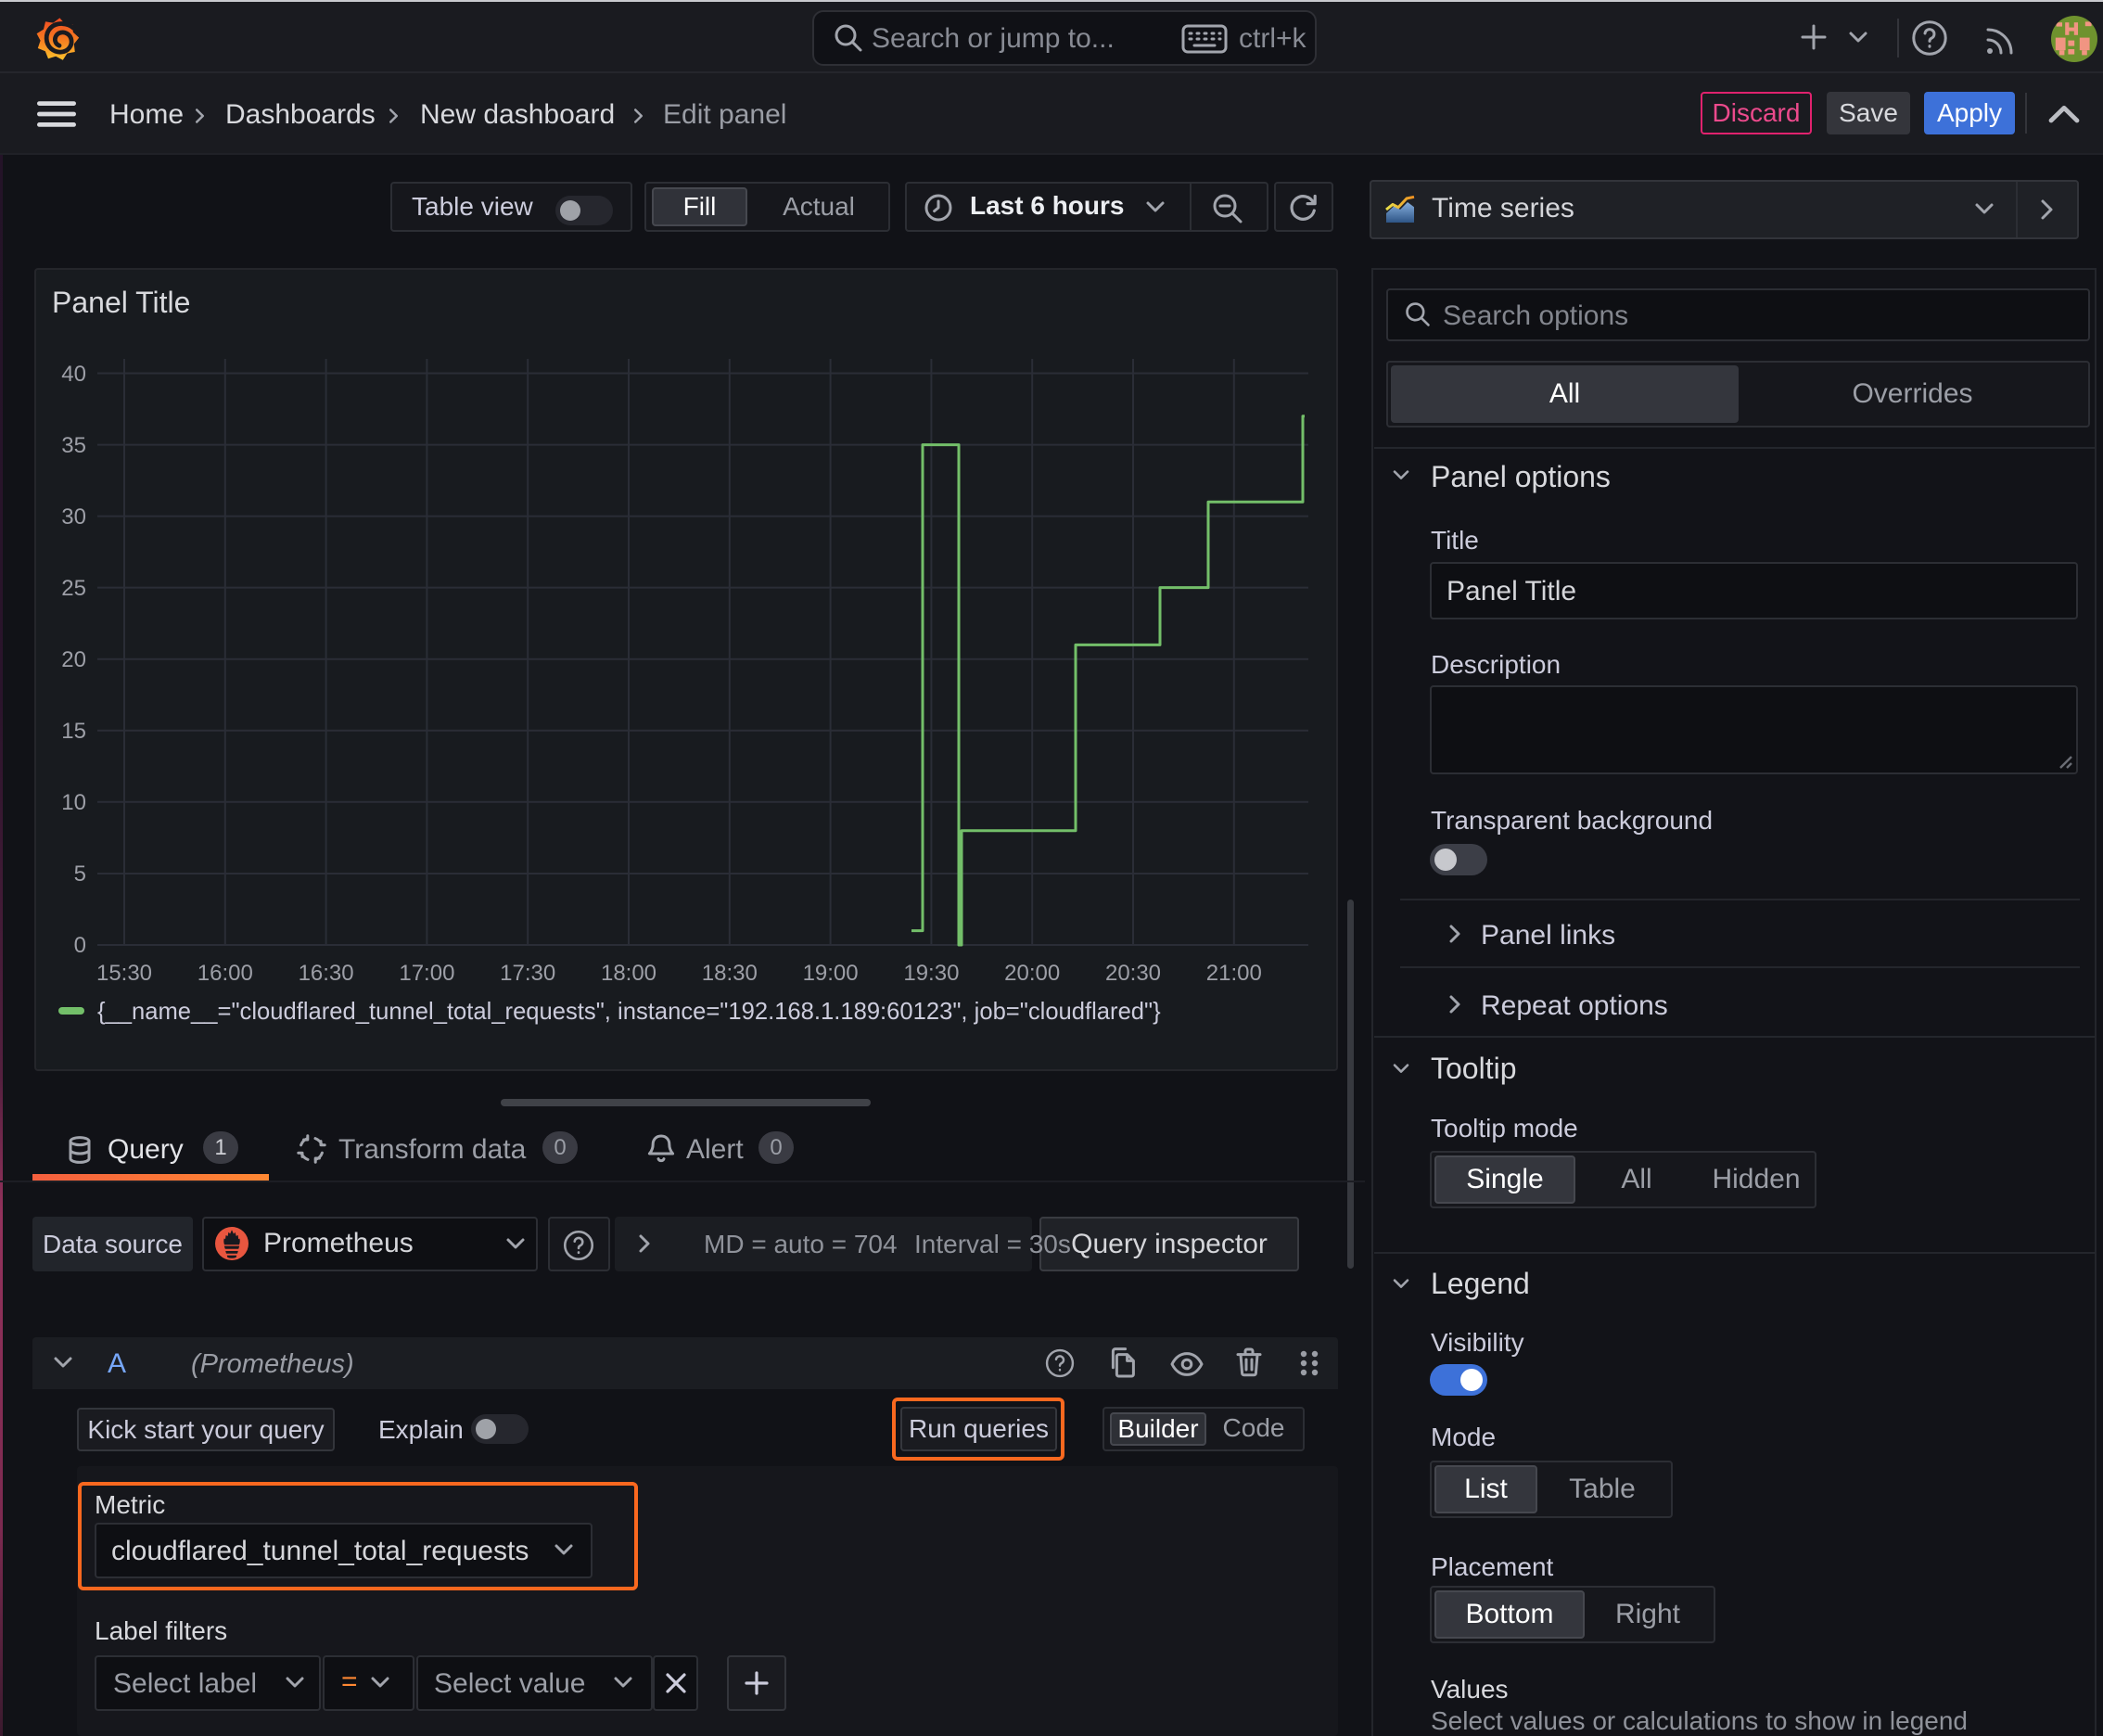  Describe the element at coordinates (730, 973) in the screenshot. I see `svg-text: 18:30` at that location.